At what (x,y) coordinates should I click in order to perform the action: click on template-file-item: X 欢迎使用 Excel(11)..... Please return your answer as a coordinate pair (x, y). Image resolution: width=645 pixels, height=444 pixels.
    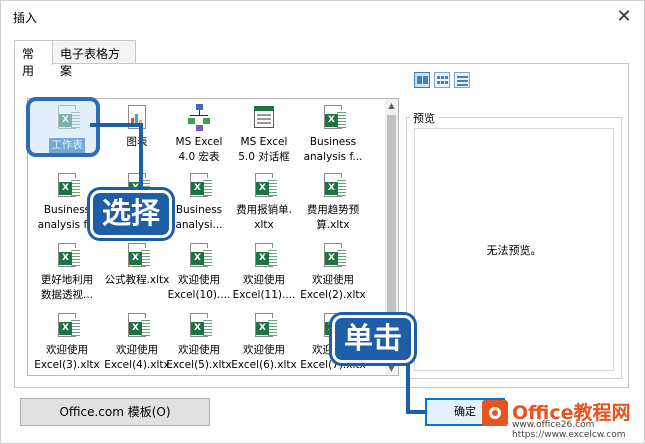
    Looking at the image, I should click on (264, 274).